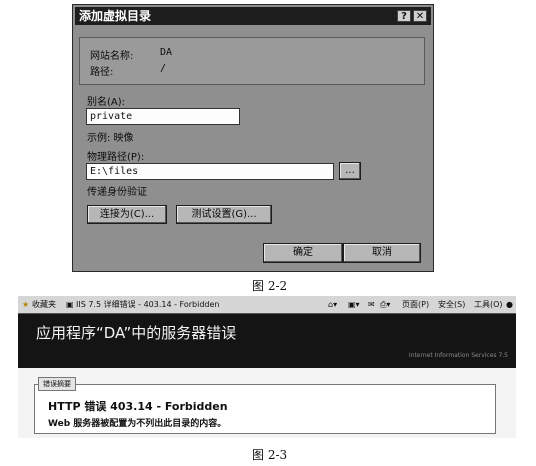  Describe the element at coordinates (102, 72) in the screenshot. I see `path-label: 路径:` at that location.